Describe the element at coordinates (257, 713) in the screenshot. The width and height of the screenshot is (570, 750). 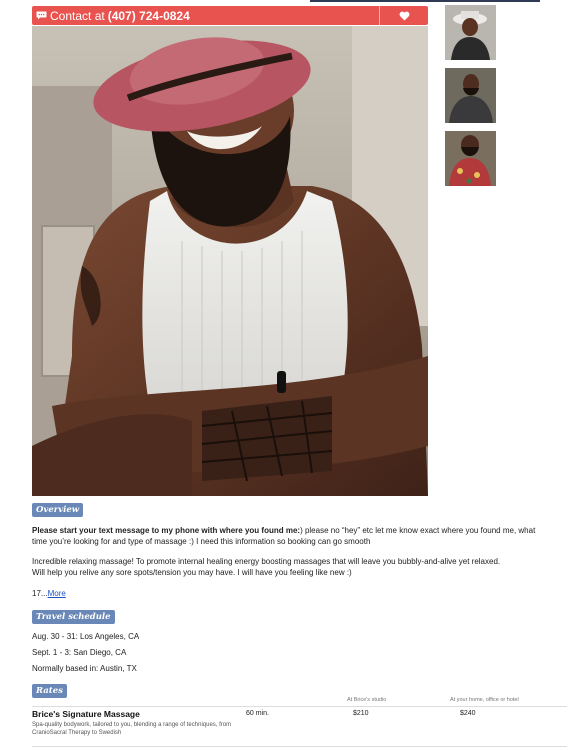
I see `rate-duration: 60 min.` at that location.